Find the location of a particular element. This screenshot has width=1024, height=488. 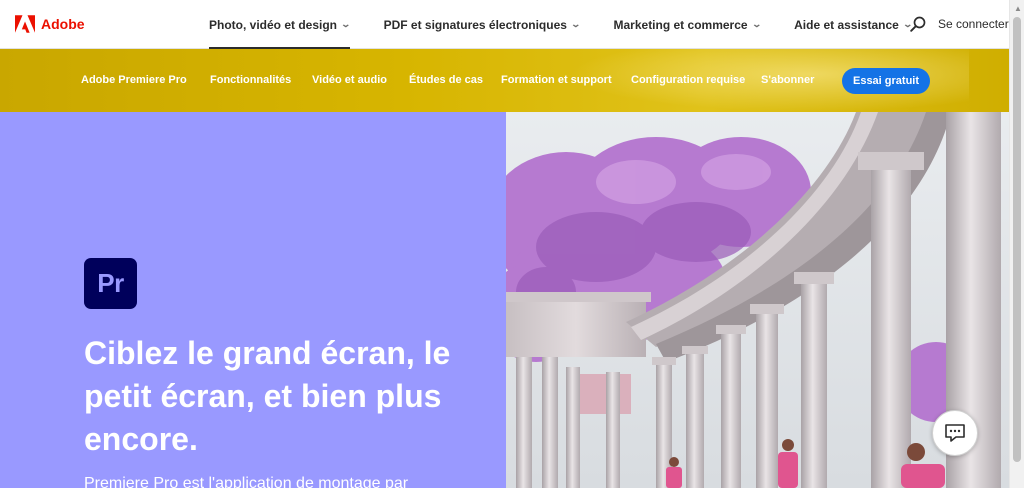

search-icon is located at coordinates (918, 24).